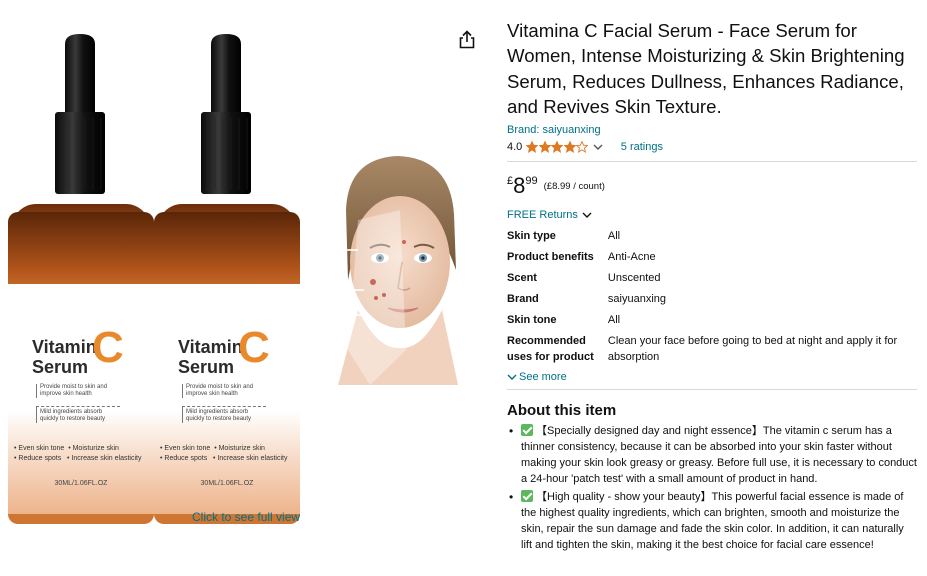 This screenshot has height=576, width=927. I want to click on face-illustration, so click(398, 270).